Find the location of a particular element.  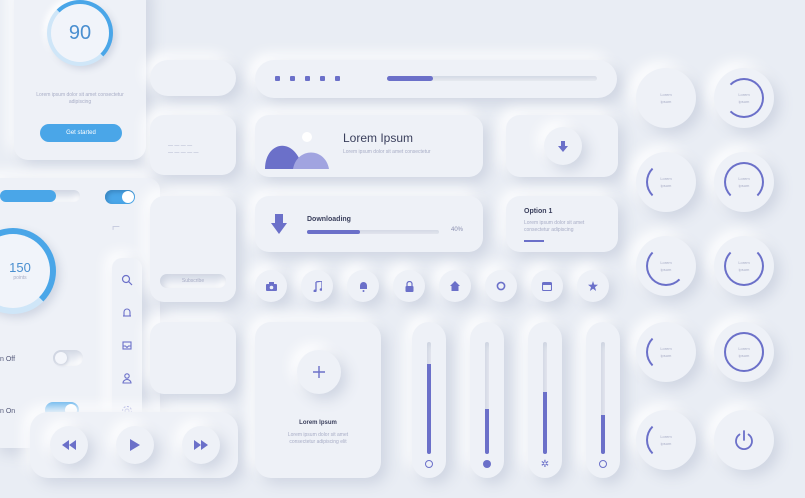

toggle-off is located at coordinates (68, 358).